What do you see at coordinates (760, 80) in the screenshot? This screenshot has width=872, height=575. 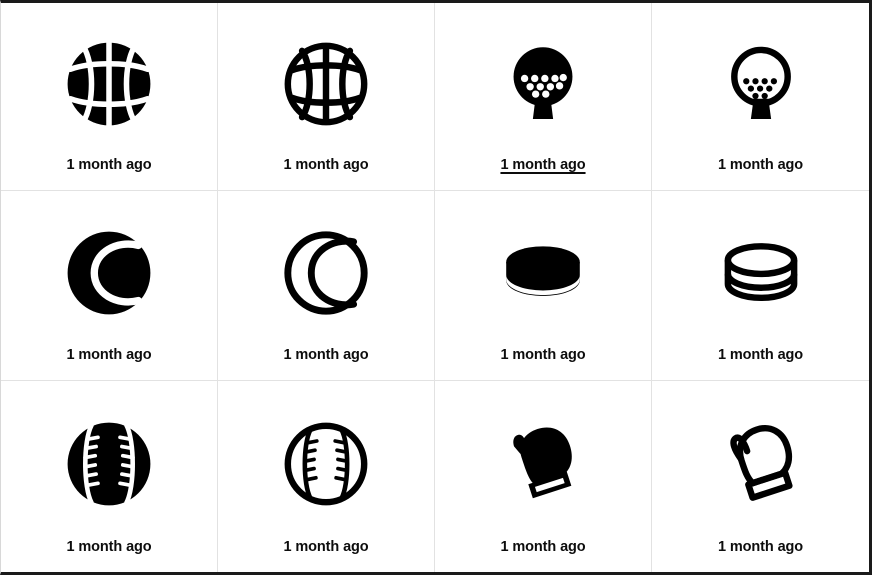 I see `golf-ball-tee-outline-icon` at bounding box center [760, 80].